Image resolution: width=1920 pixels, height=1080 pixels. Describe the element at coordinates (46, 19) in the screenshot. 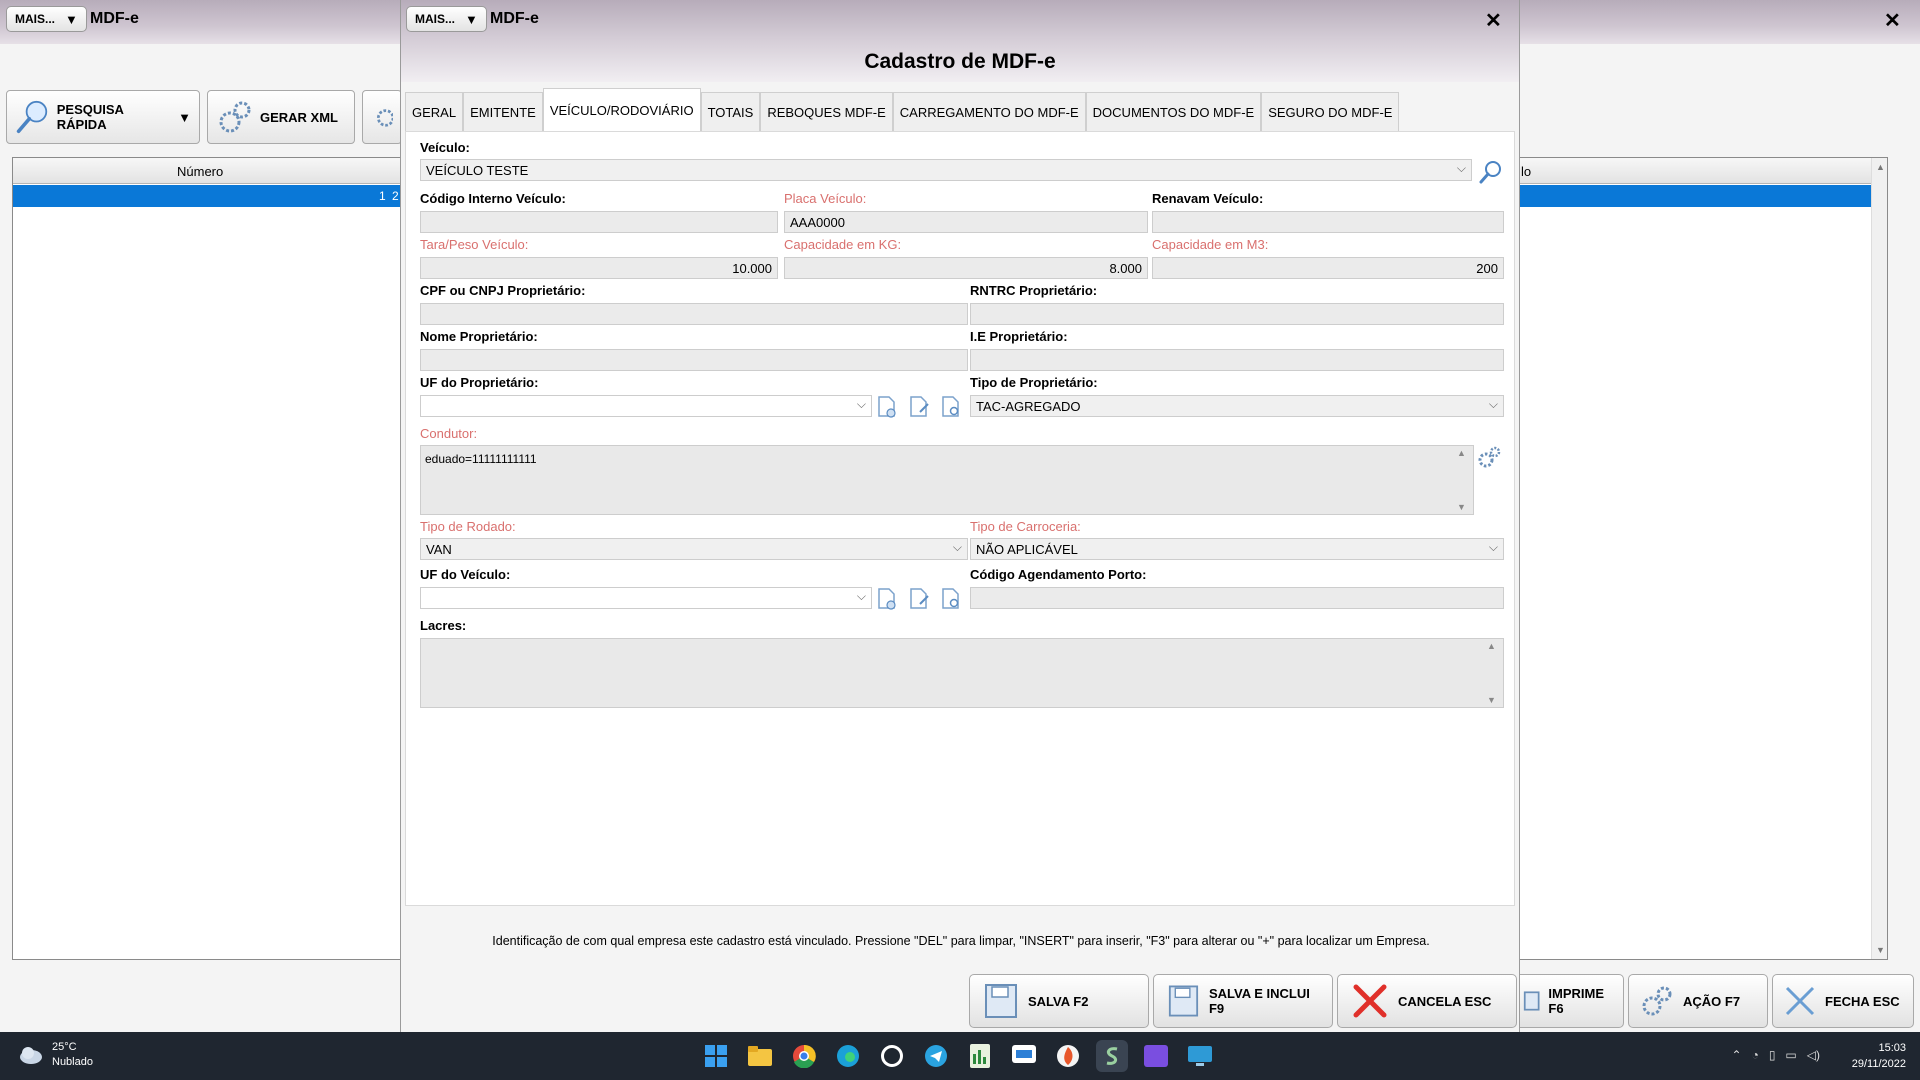

I see `background-mais-button: MAIS... ▼` at that location.